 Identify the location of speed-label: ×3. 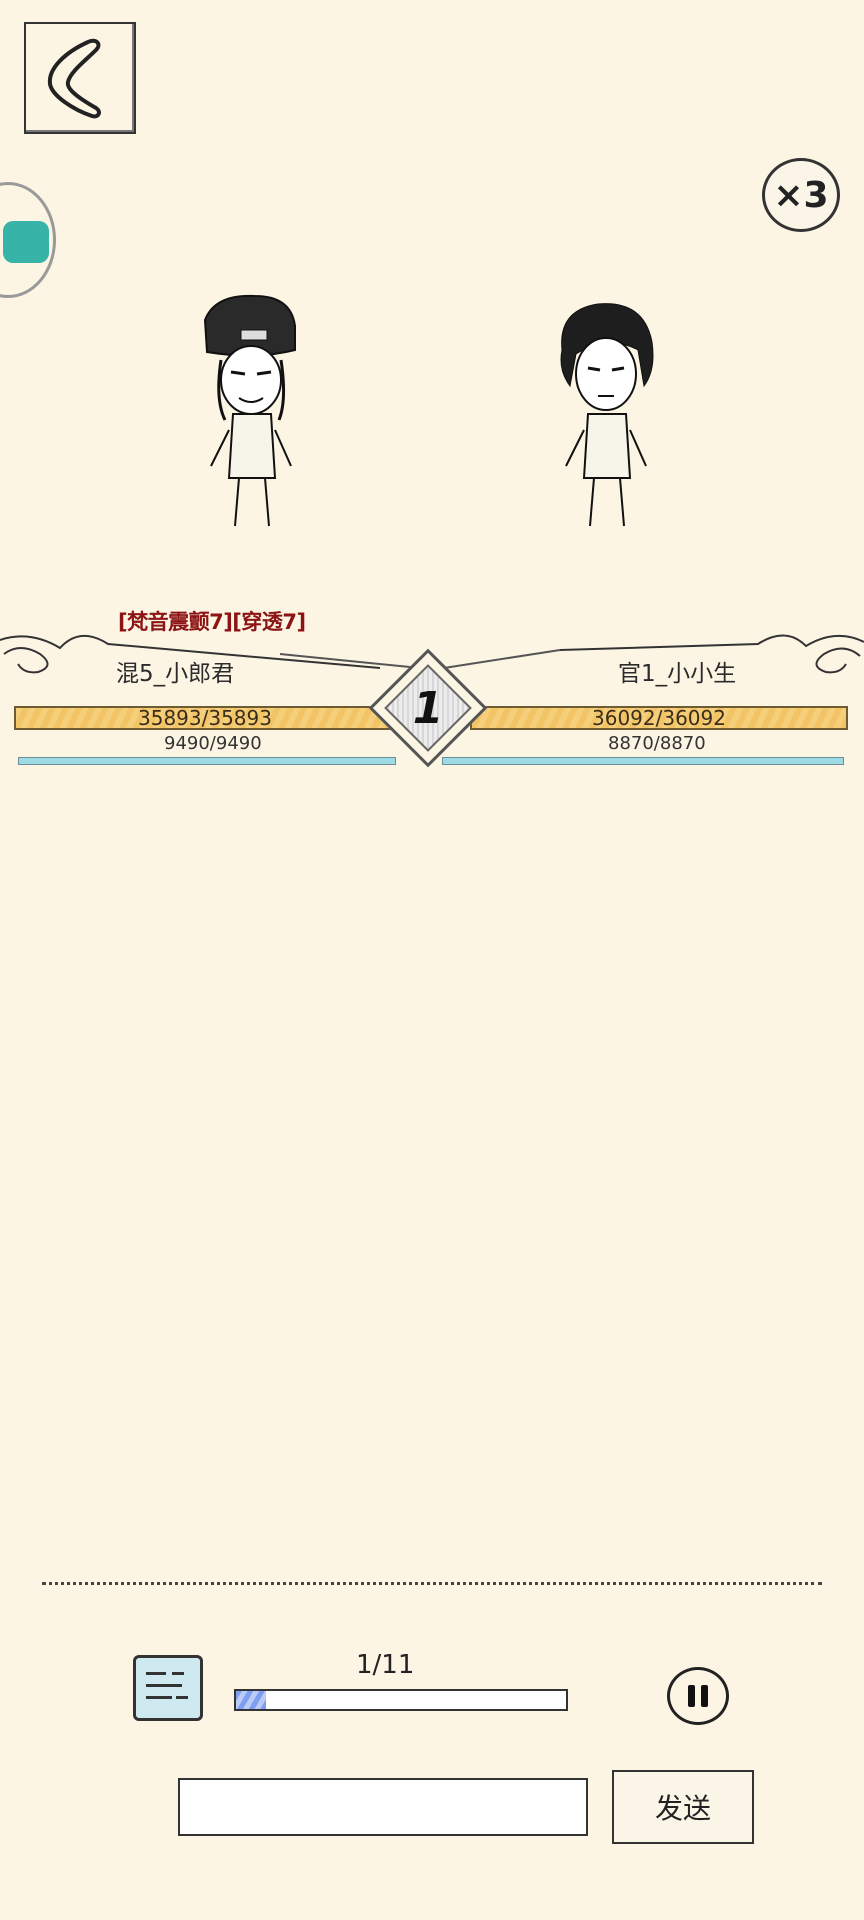
(801, 195).